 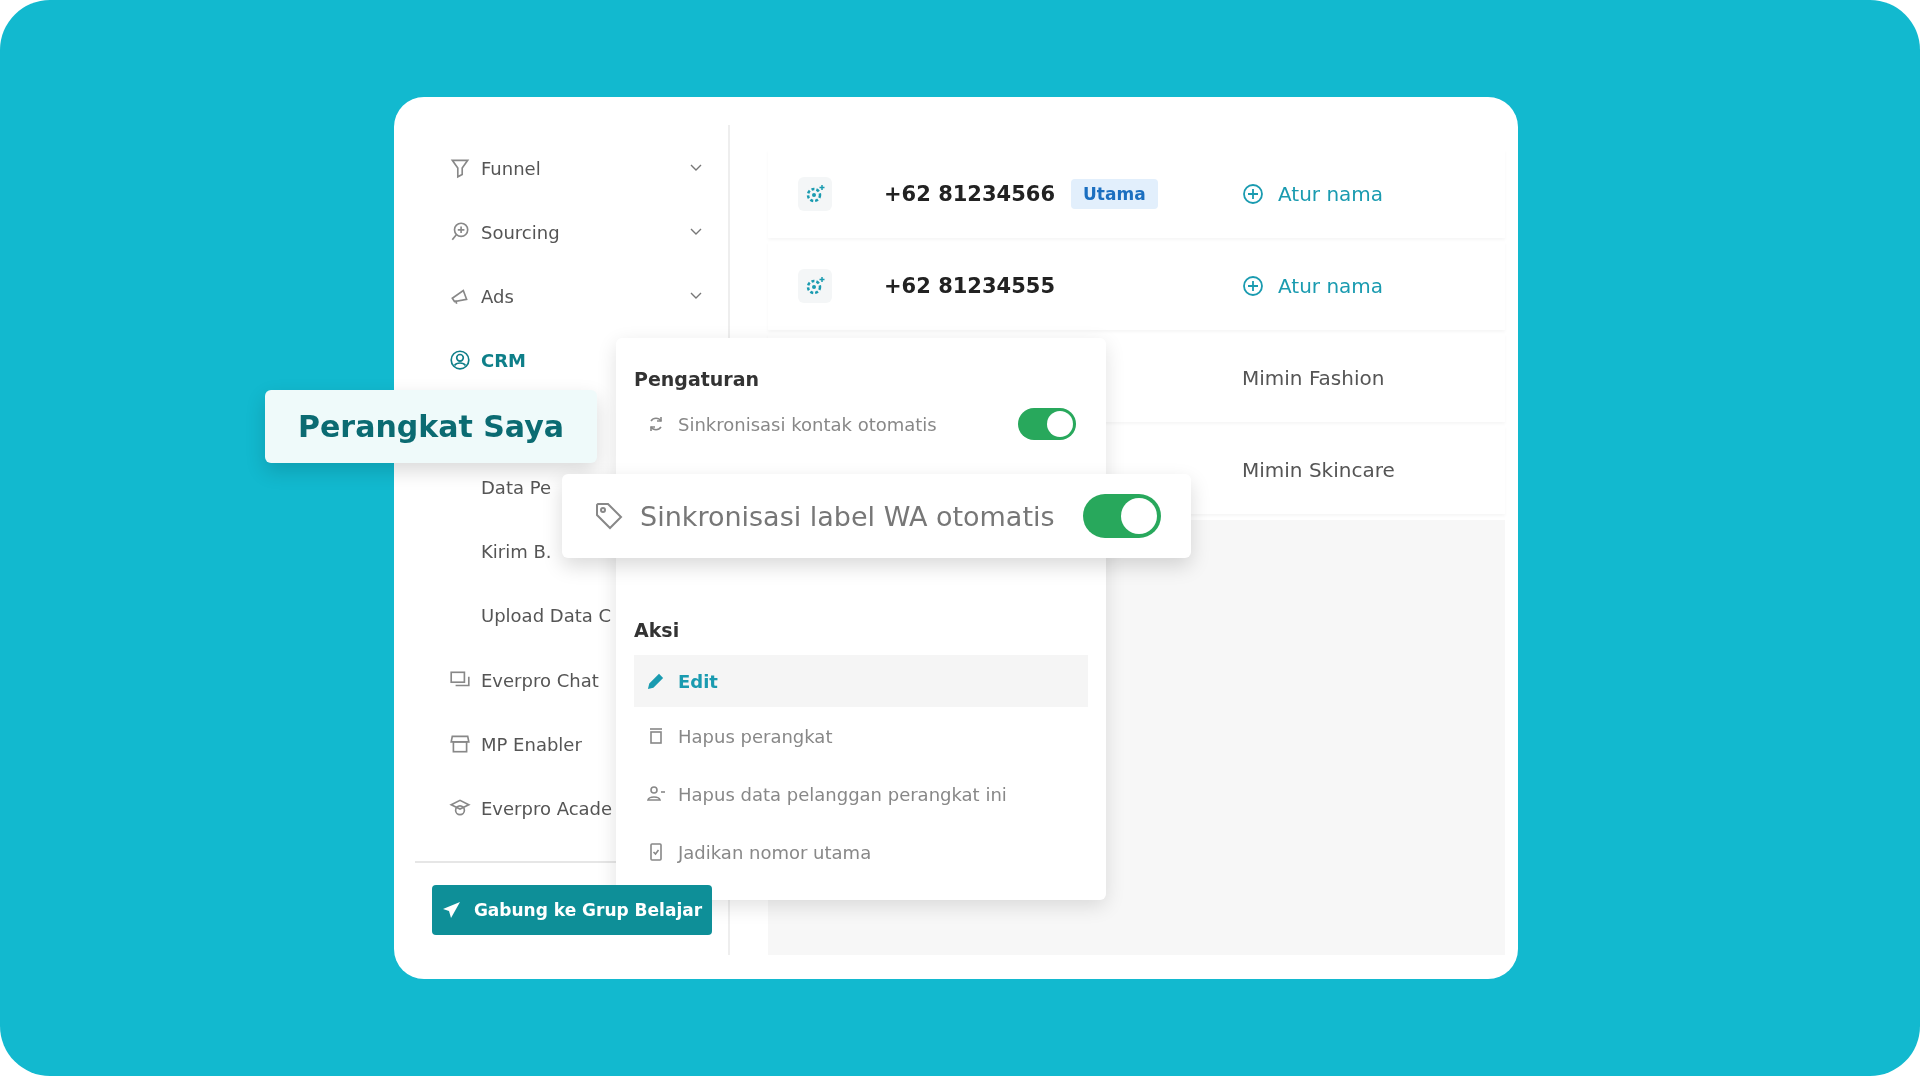 What do you see at coordinates (1313, 378) in the screenshot?
I see `device-name: Mimin Fashion` at bounding box center [1313, 378].